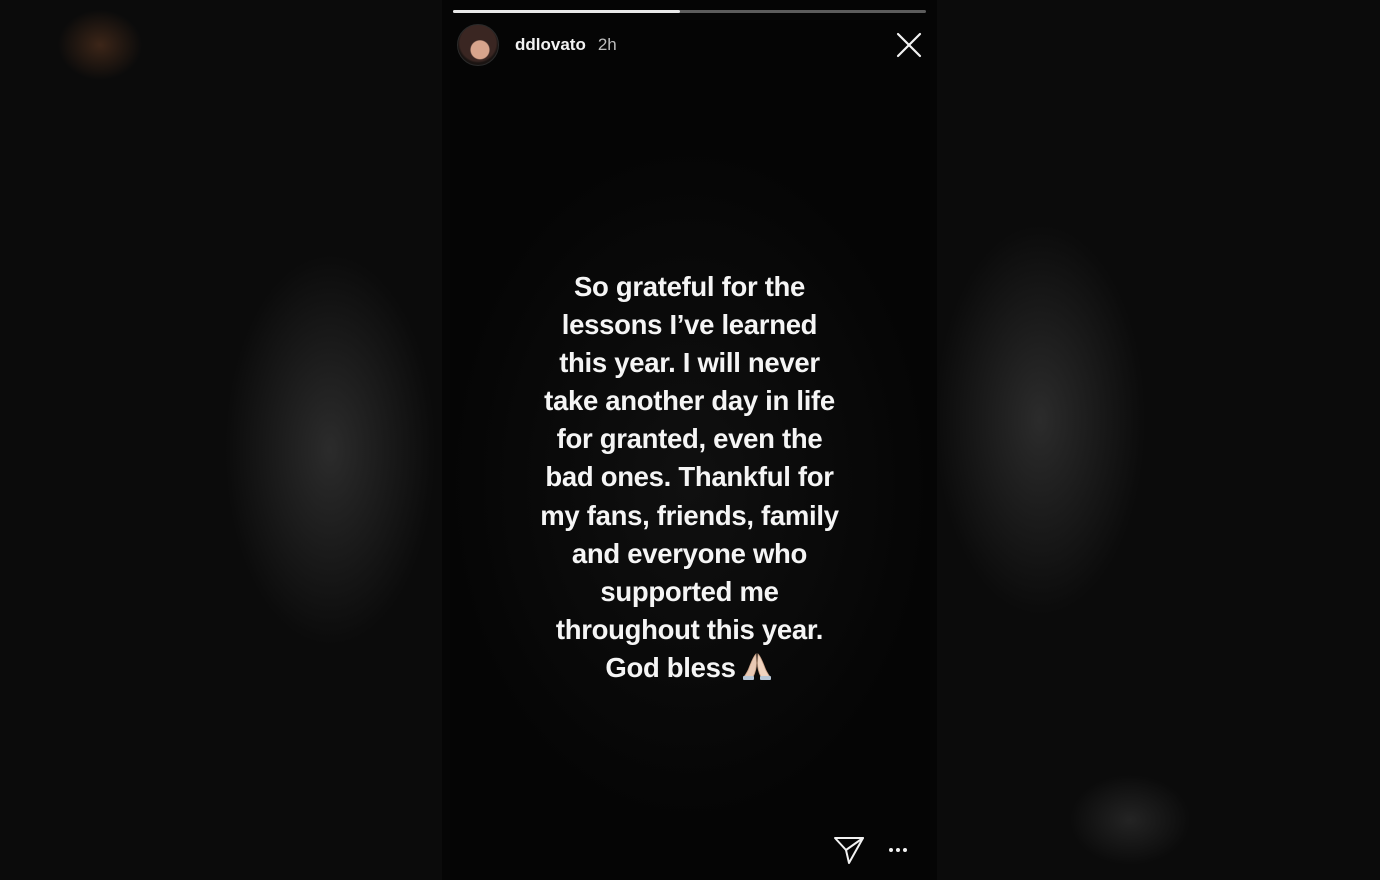 Image resolution: width=1380 pixels, height=880 pixels. I want to click on story-header: ddlovato 2h, so click(537, 45).